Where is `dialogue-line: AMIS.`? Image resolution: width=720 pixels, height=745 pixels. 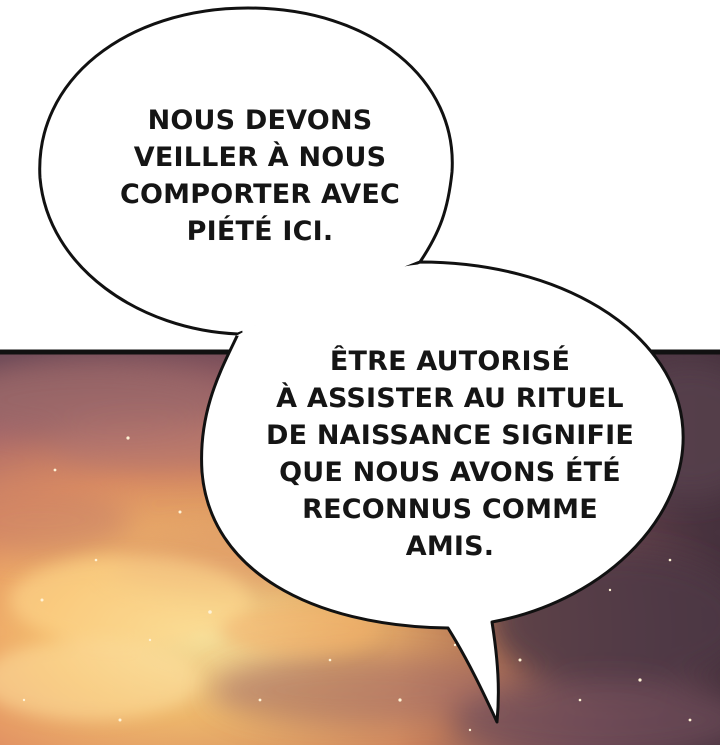 dialogue-line: AMIS. is located at coordinates (450, 546).